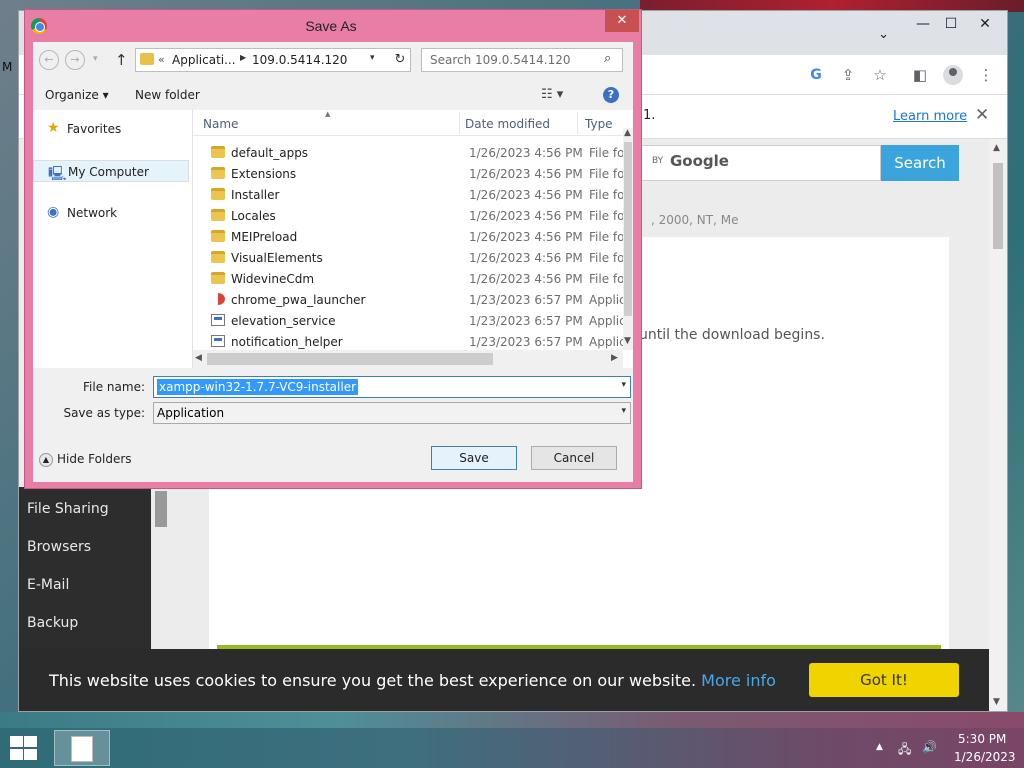 Image resolution: width=1024 pixels, height=768 pixels. I want to click on forward-arrow-icon: →, so click(75, 60).